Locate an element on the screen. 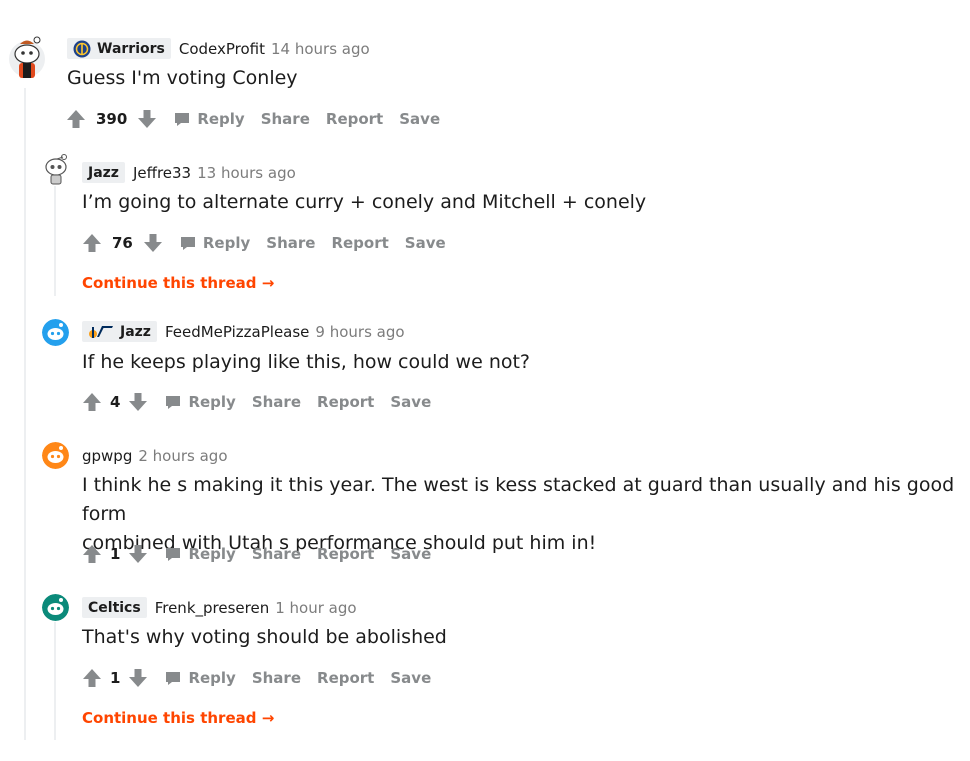 Image resolution: width=970 pixels, height=761 pixels. username-link: Jeffre33 is located at coordinates (162, 173).